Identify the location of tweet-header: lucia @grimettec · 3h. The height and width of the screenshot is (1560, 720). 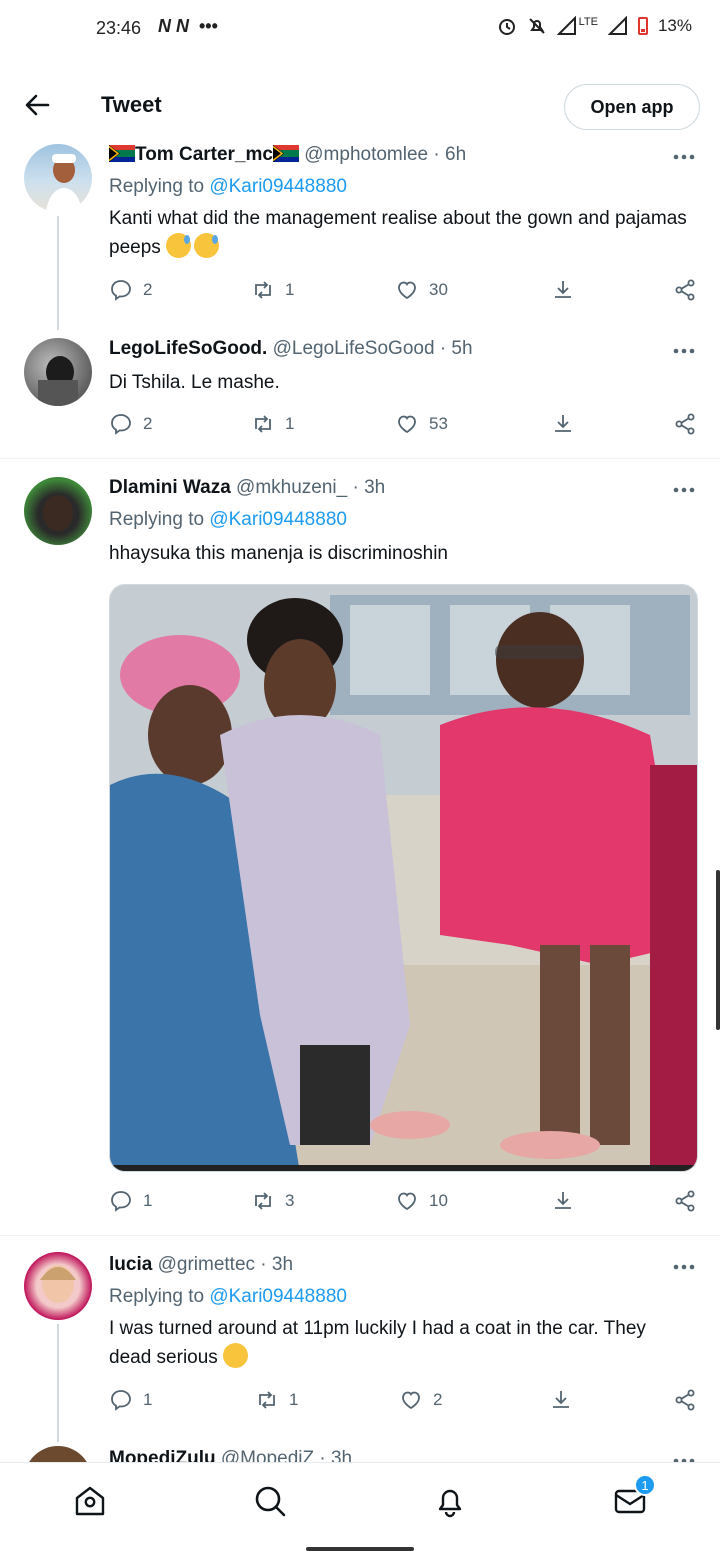
(201, 1265).